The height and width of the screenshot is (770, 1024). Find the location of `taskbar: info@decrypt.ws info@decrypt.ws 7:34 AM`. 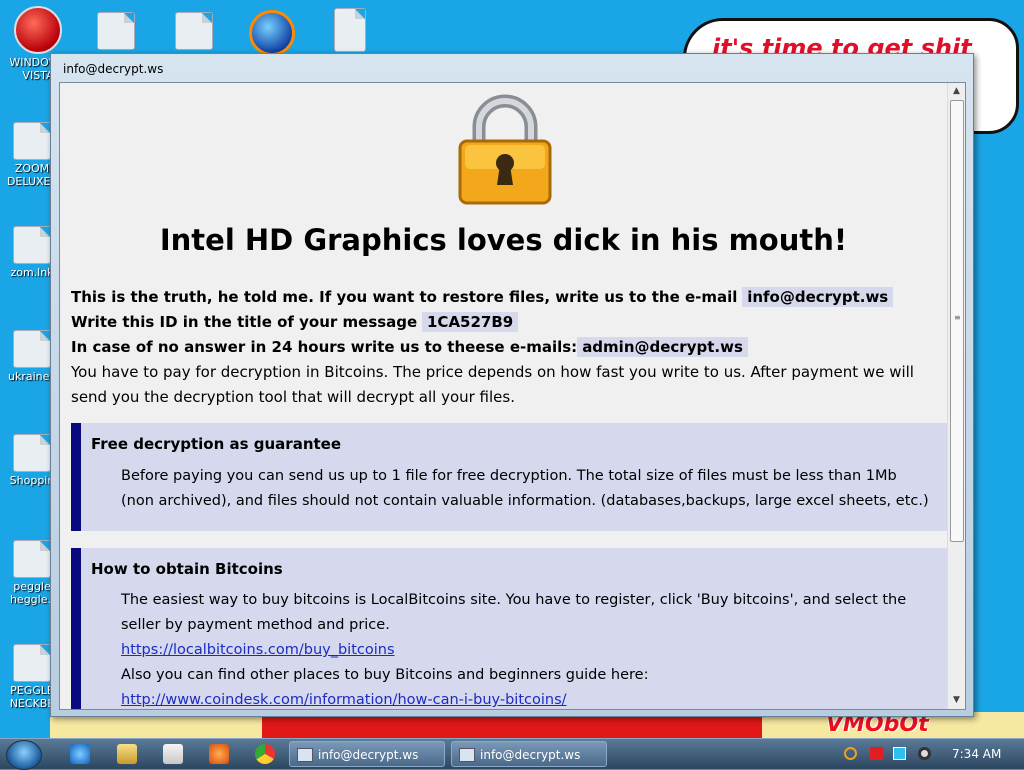

taskbar: info@decrypt.ws info@decrypt.ws 7:34 AM is located at coordinates (512, 754).